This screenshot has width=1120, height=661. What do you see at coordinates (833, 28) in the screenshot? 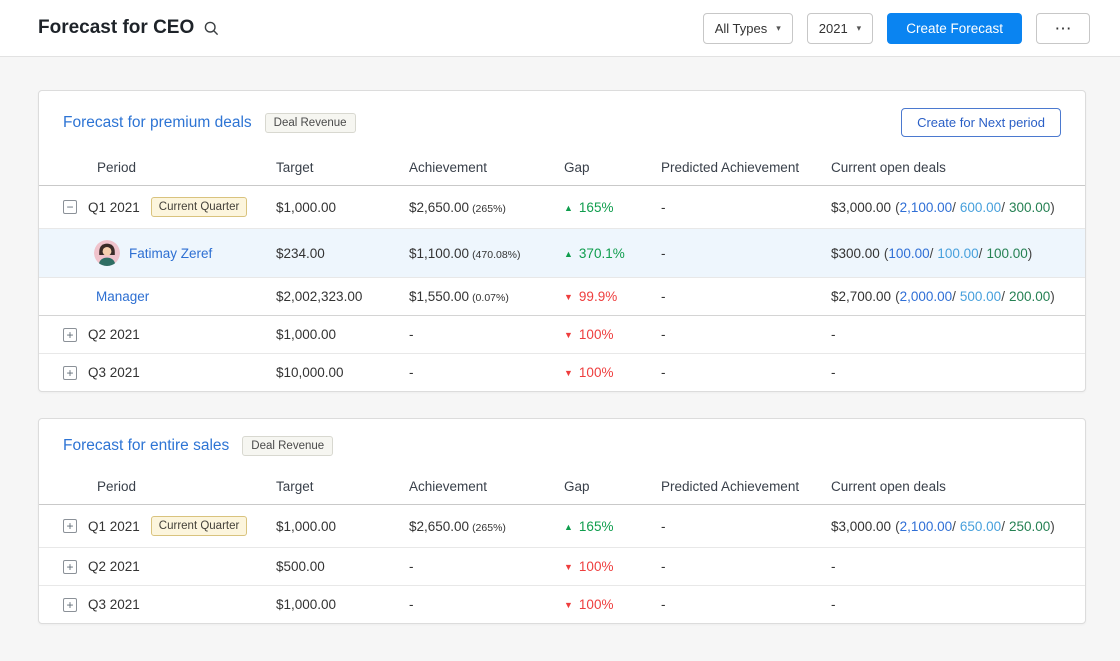
I see `year-filter-label: 2021` at bounding box center [833, 28].